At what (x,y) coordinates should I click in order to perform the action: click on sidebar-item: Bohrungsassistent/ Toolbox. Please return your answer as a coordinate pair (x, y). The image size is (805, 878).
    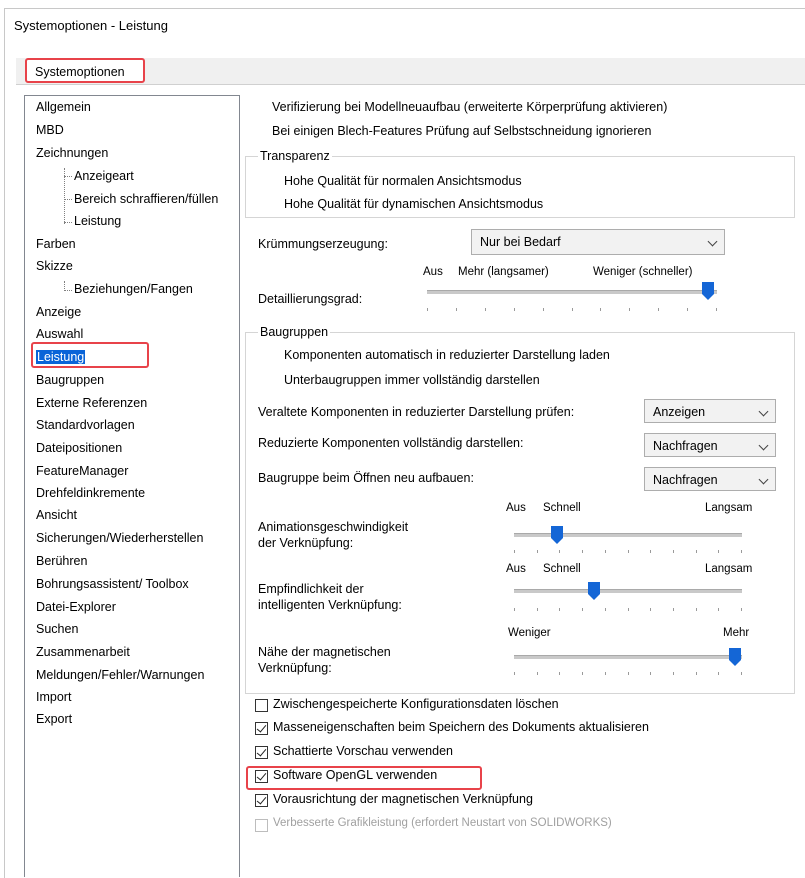
    Looking at the image, I should click on (112, 584).